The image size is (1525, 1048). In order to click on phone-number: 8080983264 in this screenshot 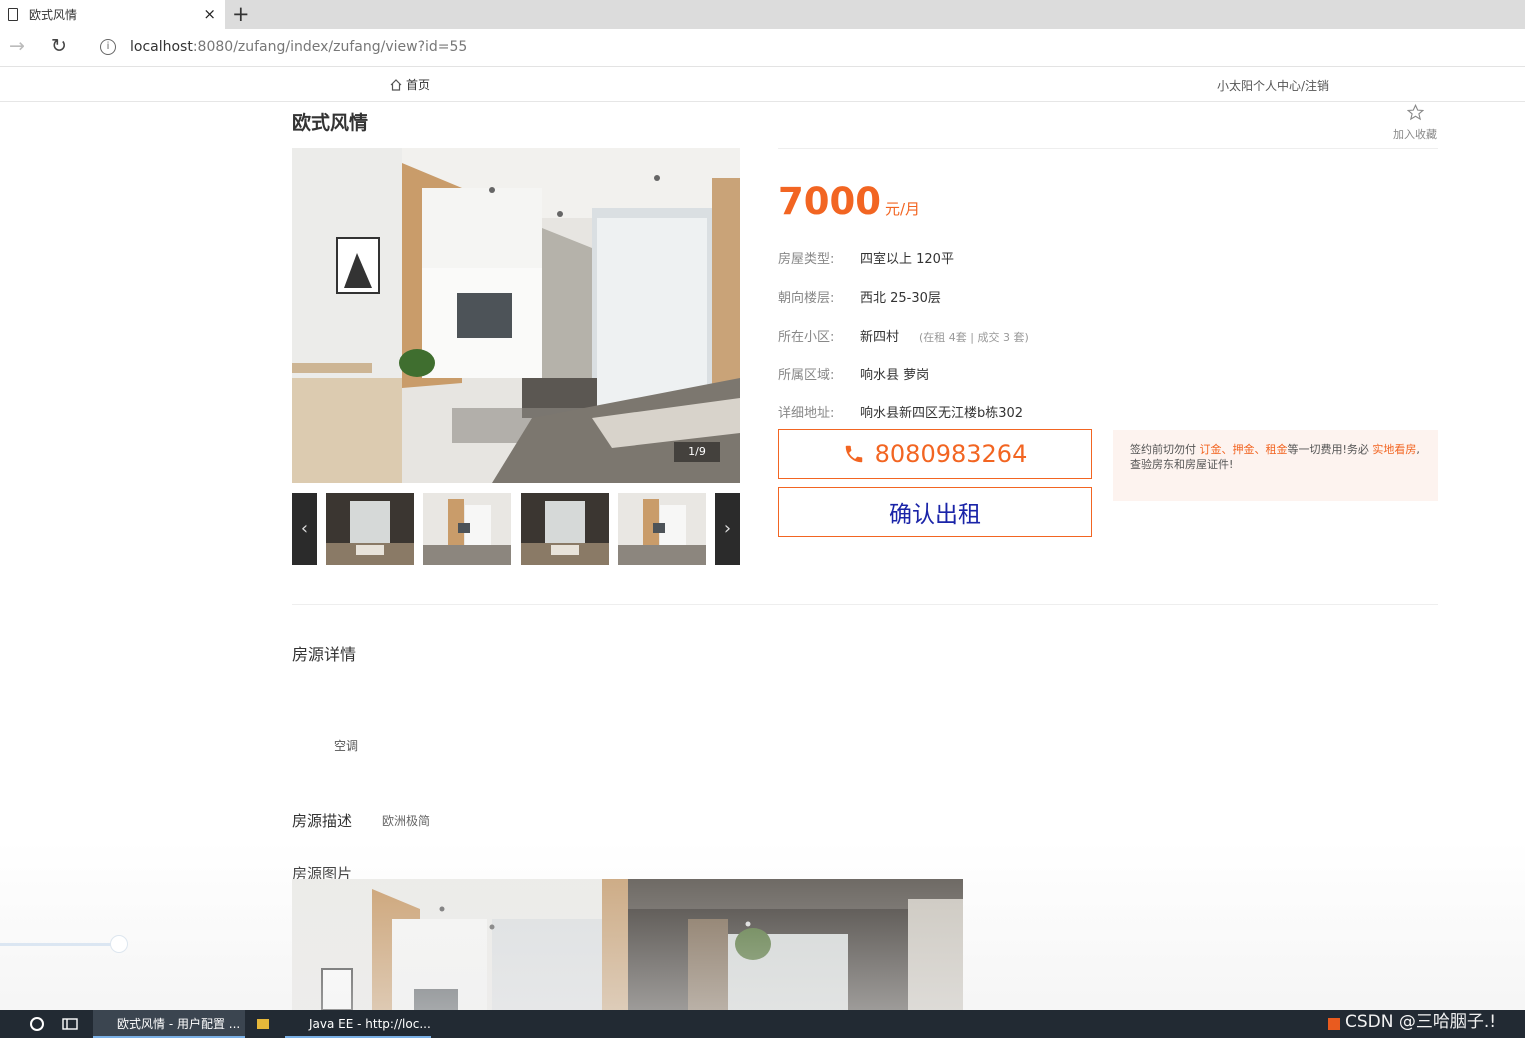, I will do `click(951, 454)`.